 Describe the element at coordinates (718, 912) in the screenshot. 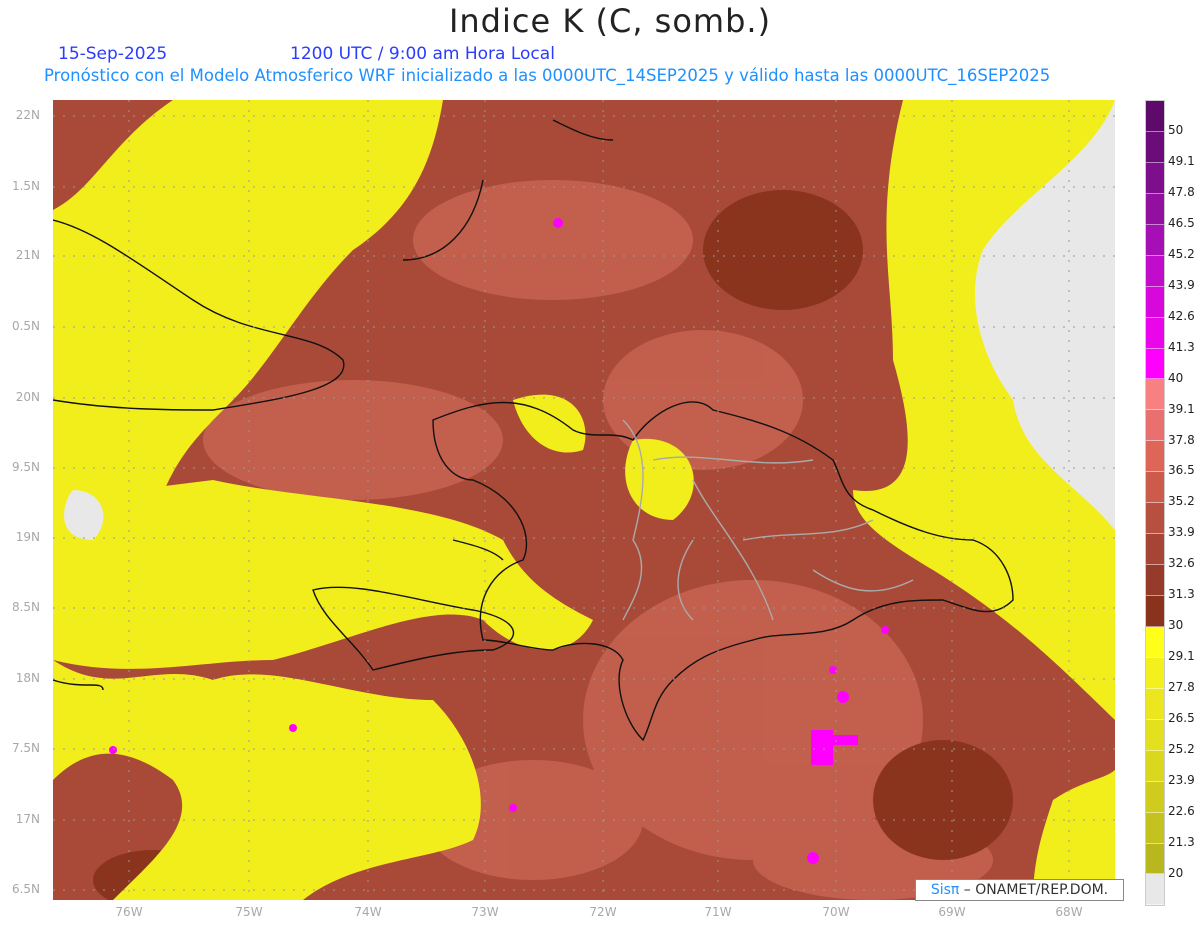

I see `lon-label: 71W` at that location.